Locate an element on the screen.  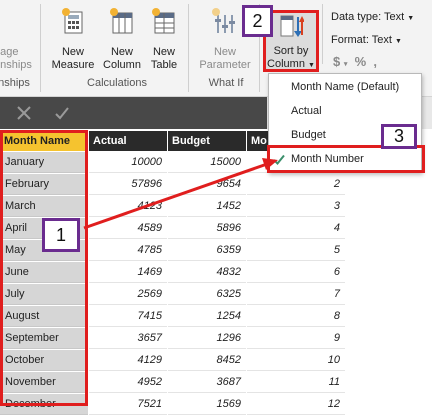
annotation-badge-1: 1 is located at coordinates (61, 235).